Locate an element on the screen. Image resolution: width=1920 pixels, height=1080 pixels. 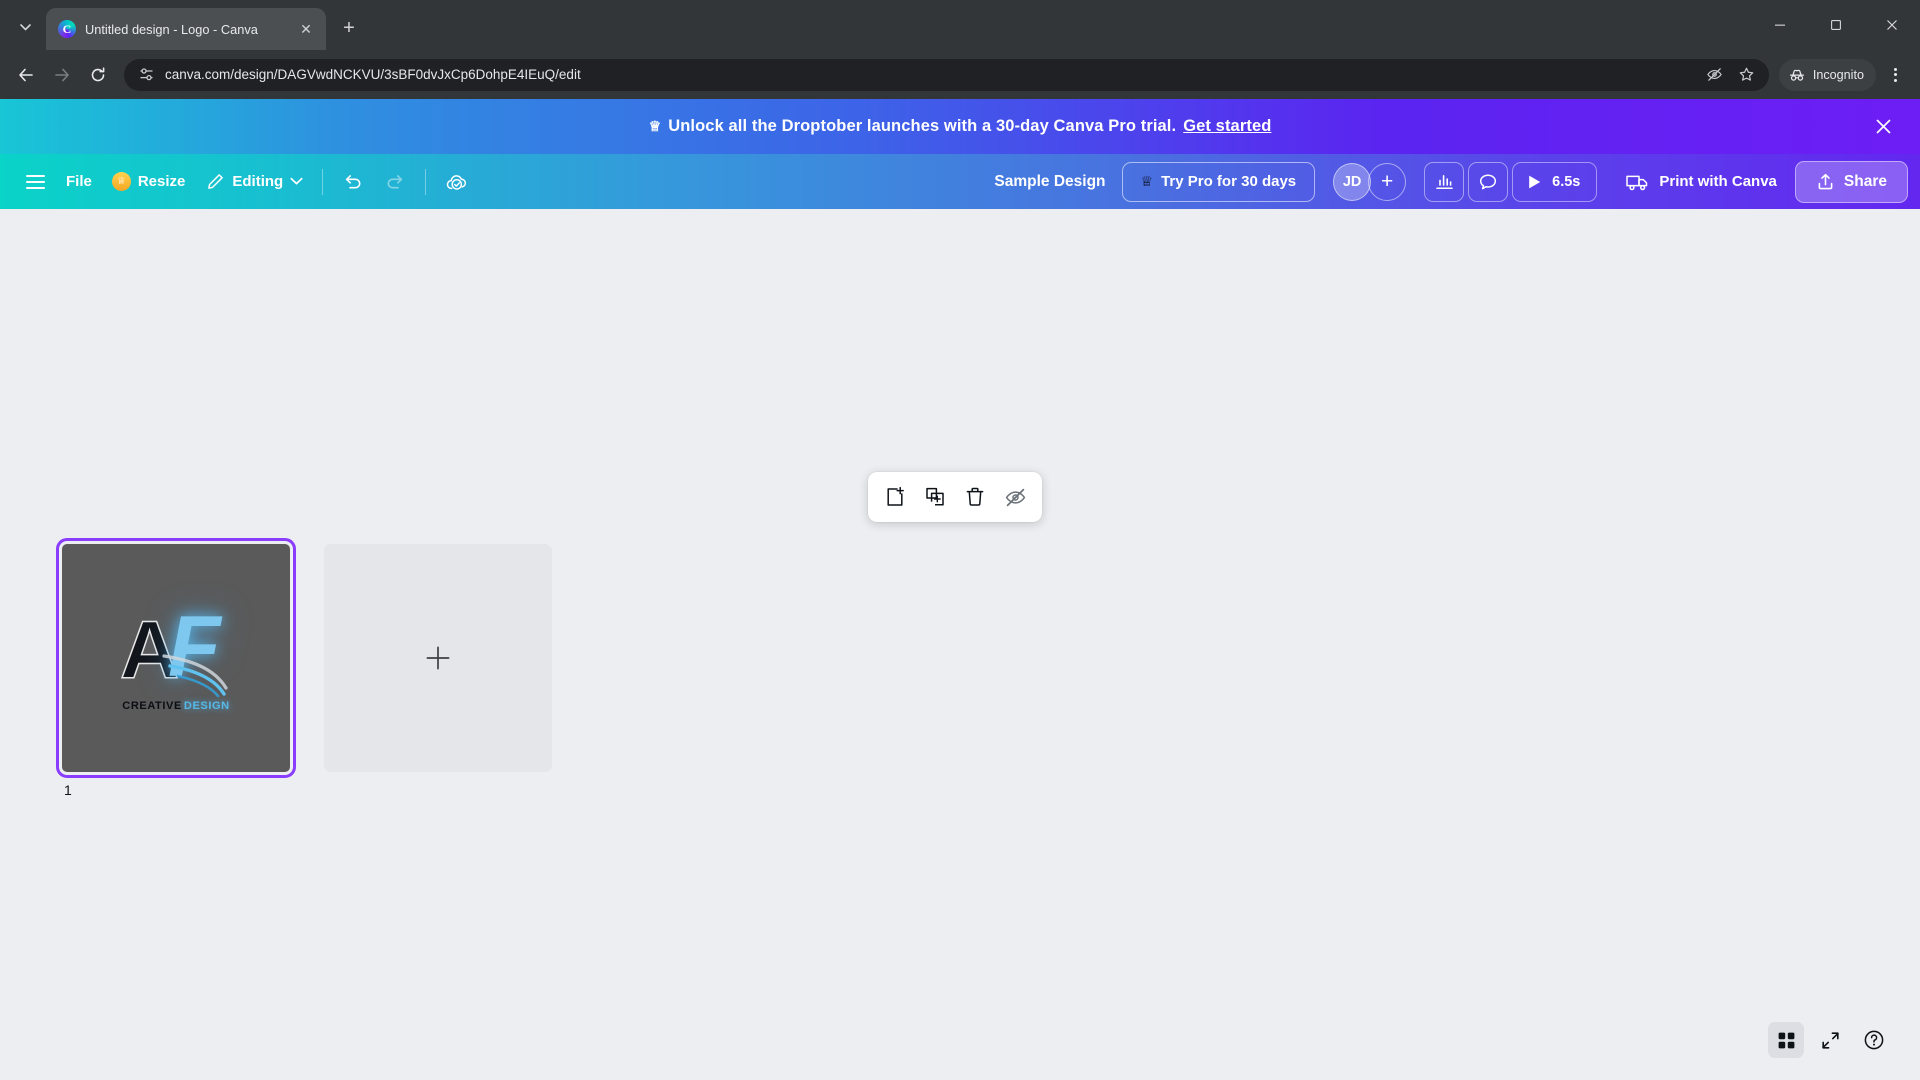
file-label: File is located at coordinates (79, 181).